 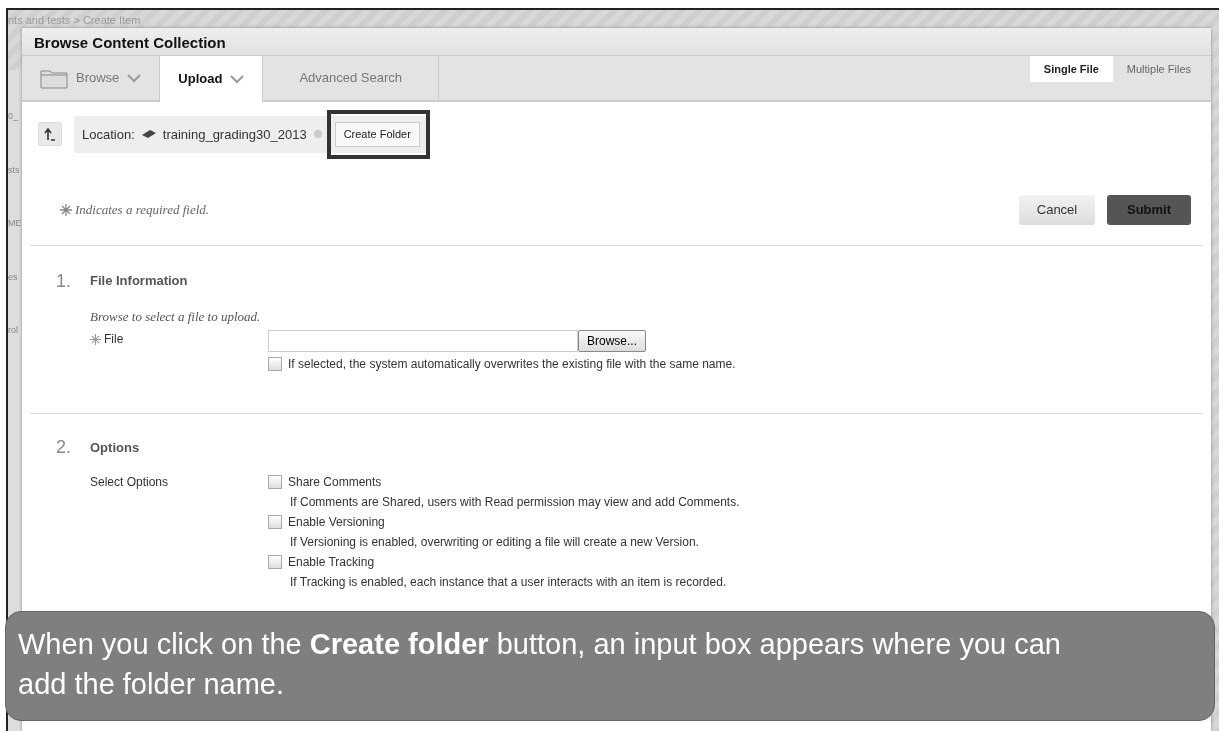 I want to click on section-number: 1., so click(x=64, y=281).